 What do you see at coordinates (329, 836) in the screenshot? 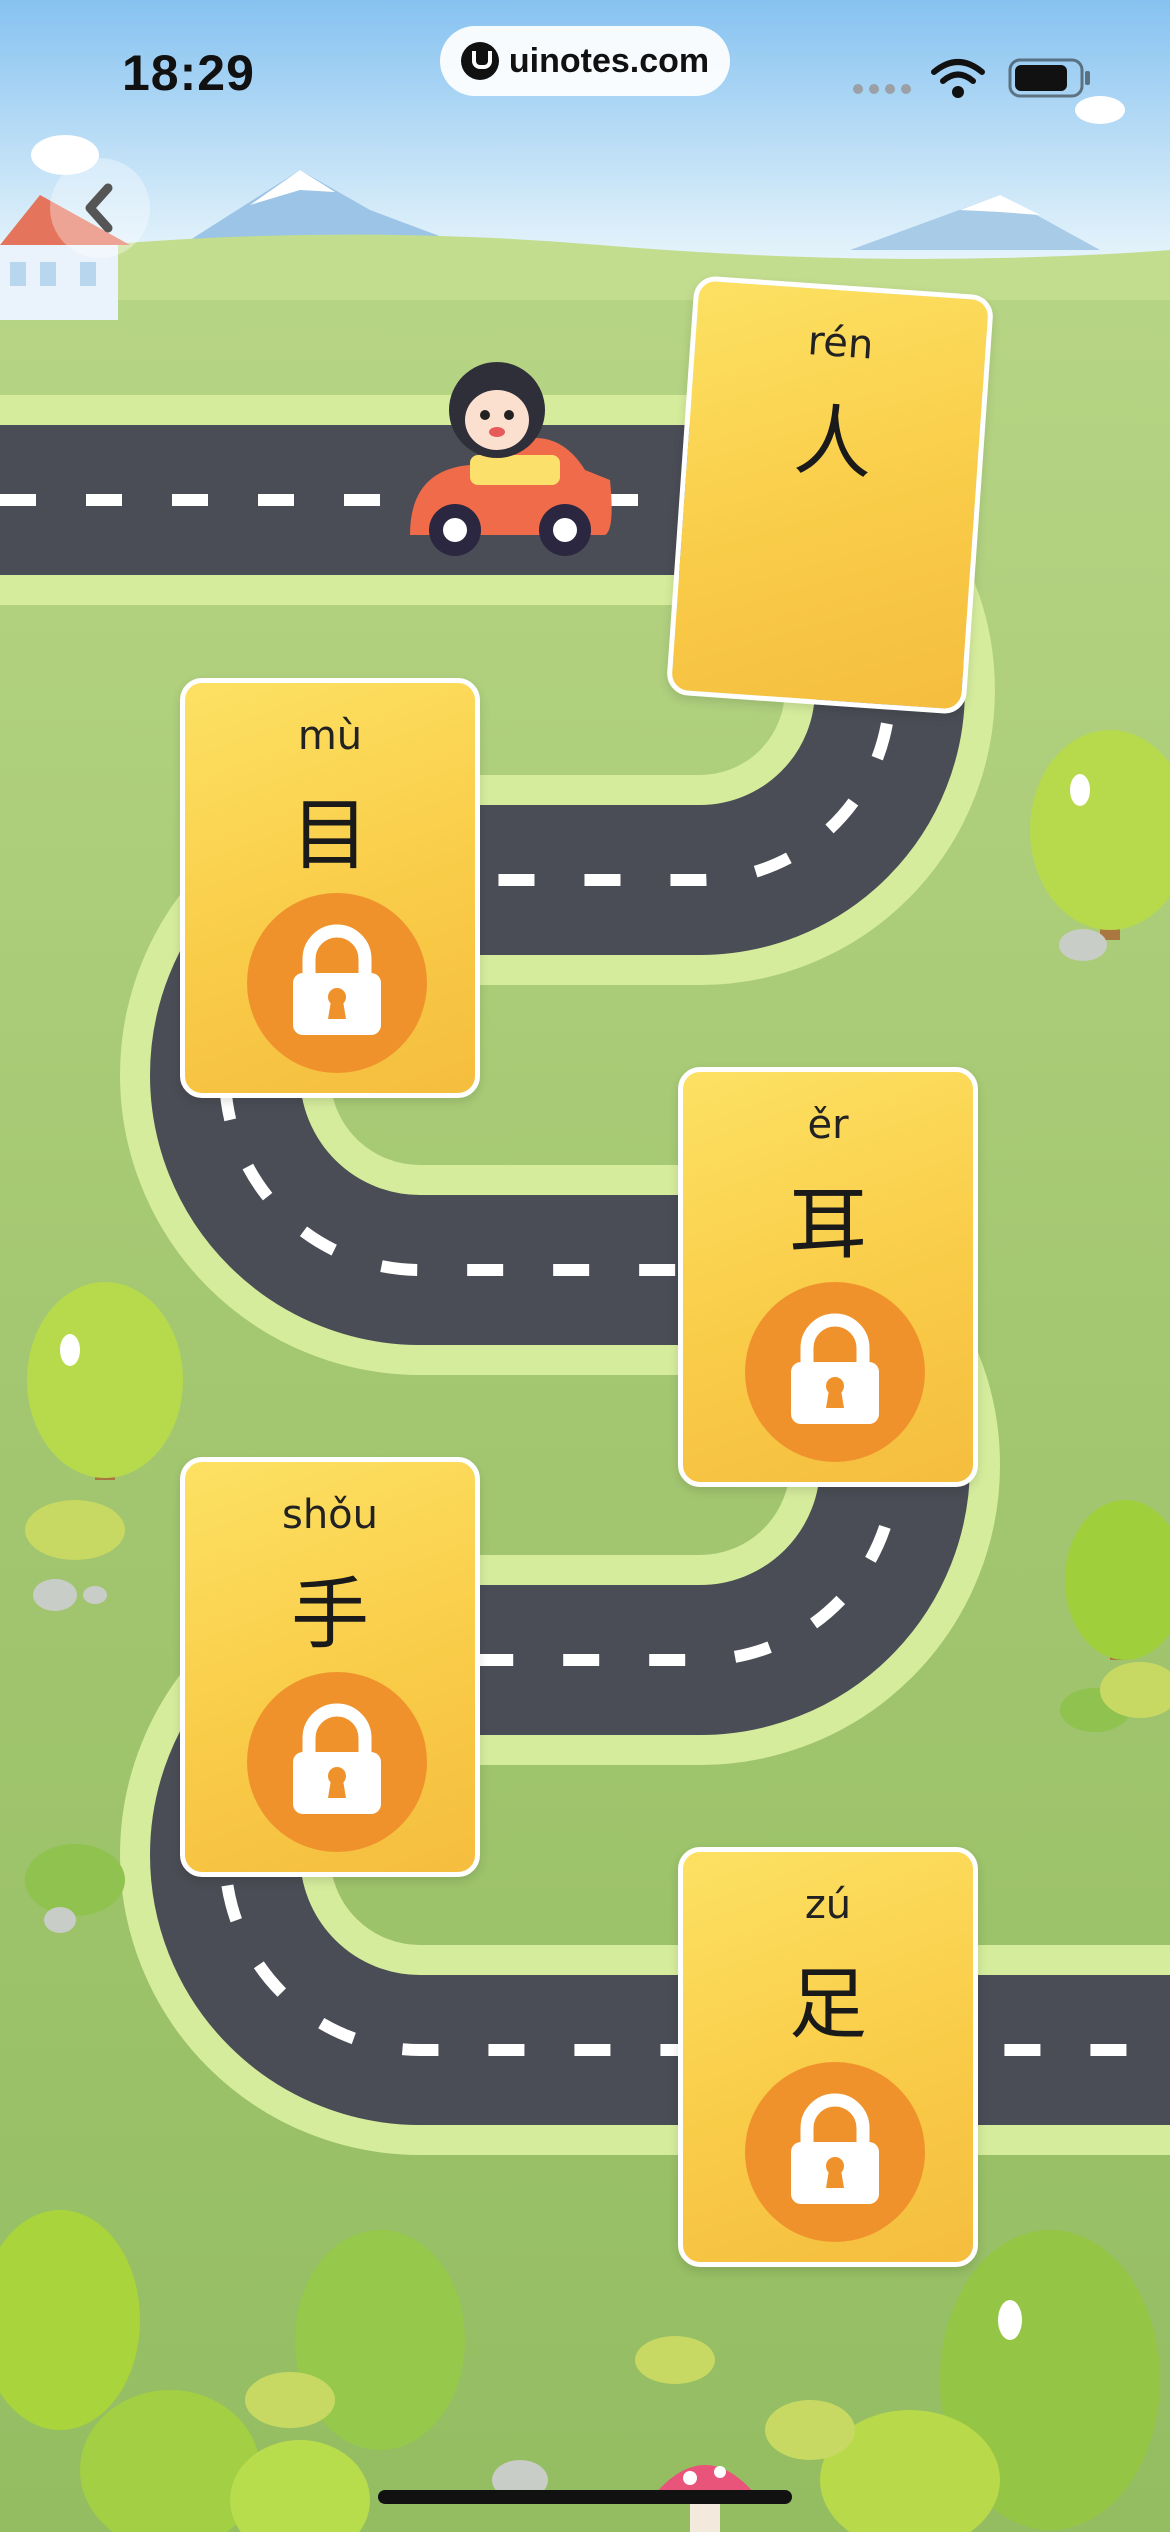
I see `card-hanzi: 目` at bounding box center [329, 836].